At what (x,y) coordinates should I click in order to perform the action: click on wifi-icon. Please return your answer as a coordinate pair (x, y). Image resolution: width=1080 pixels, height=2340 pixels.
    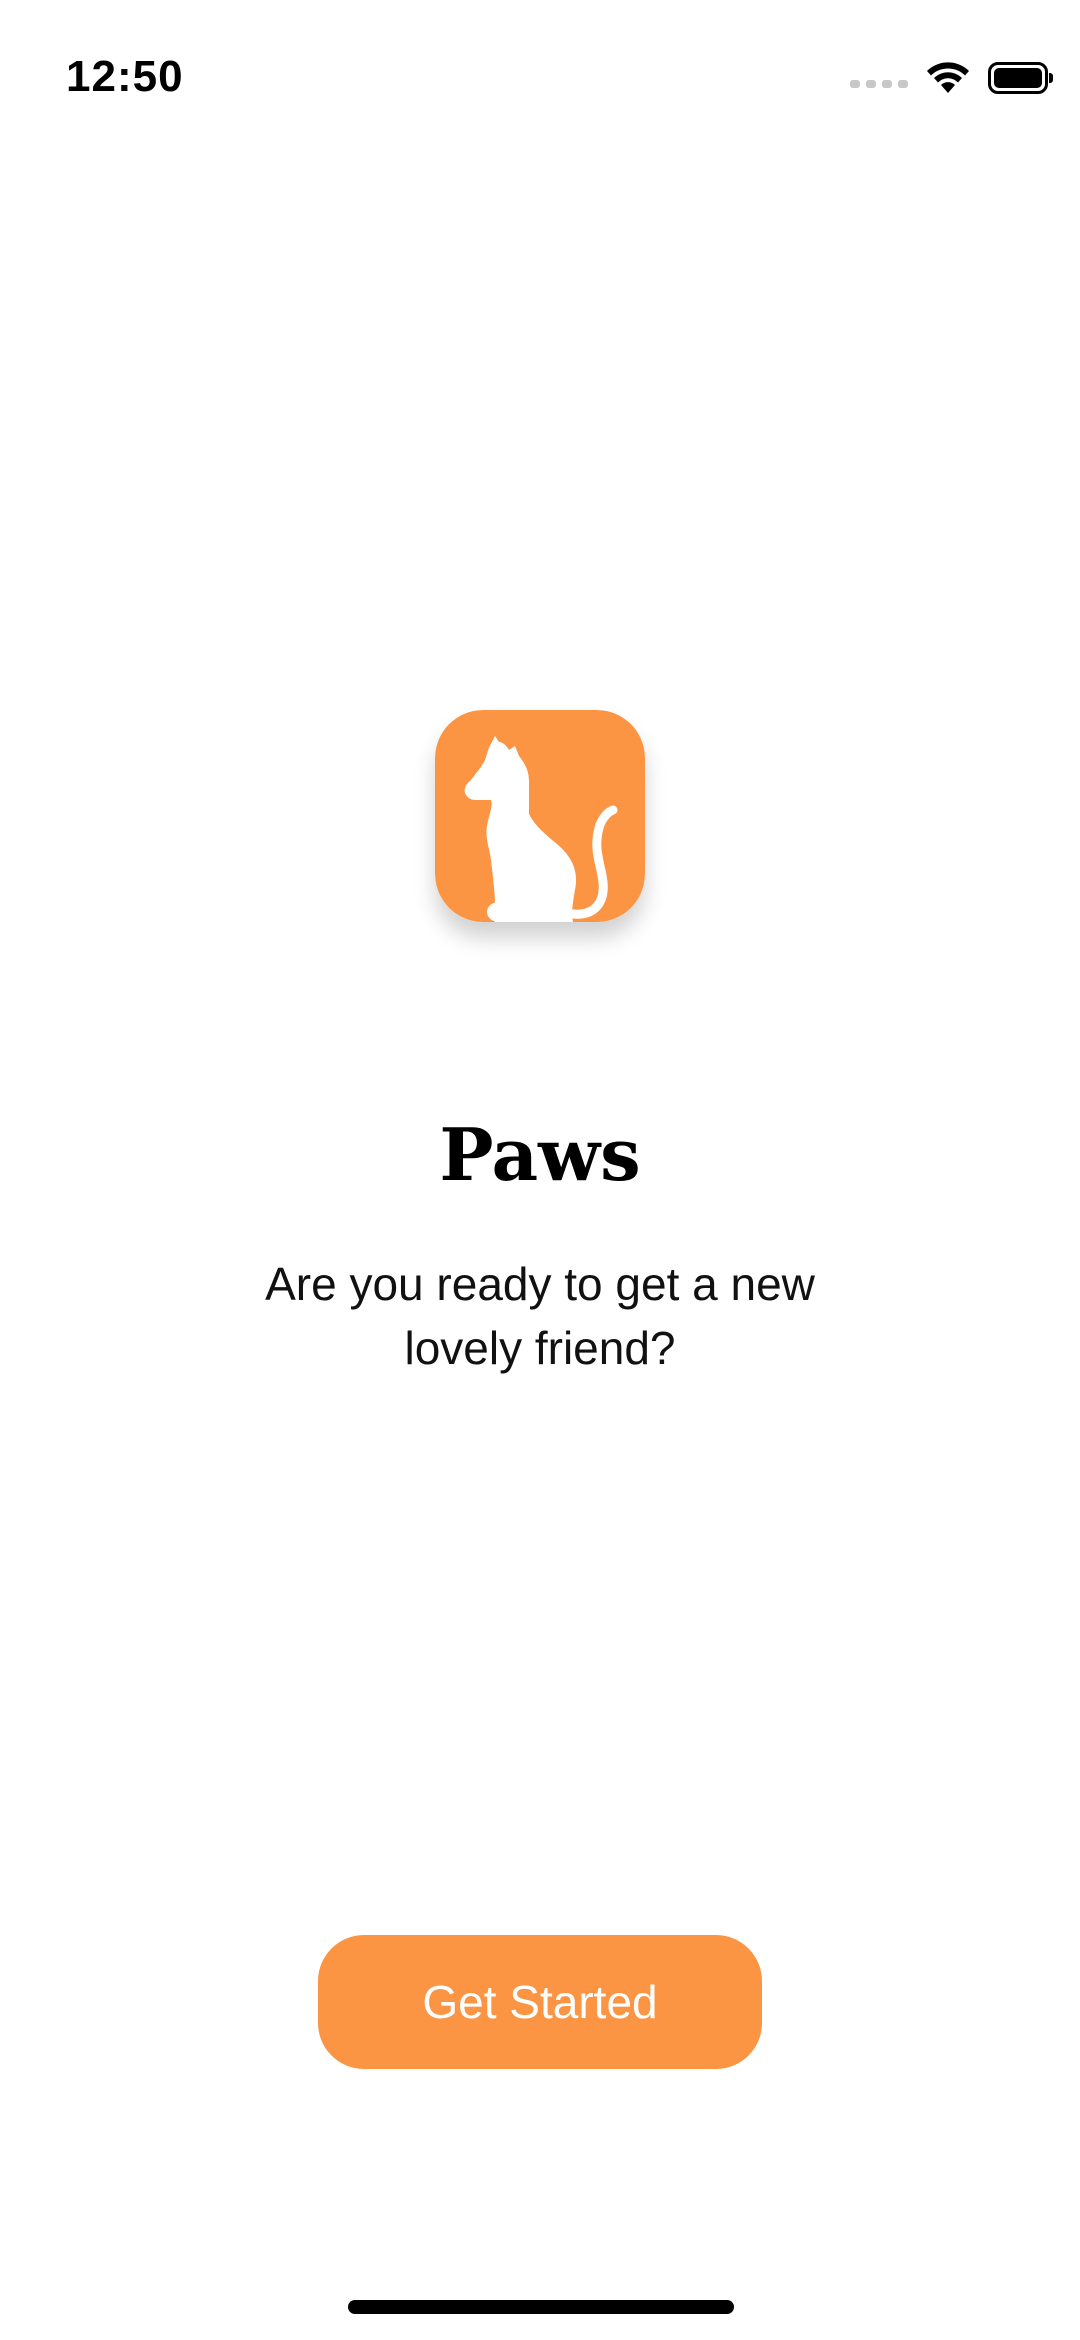
    Looking at the image, I should click on (948, 77).